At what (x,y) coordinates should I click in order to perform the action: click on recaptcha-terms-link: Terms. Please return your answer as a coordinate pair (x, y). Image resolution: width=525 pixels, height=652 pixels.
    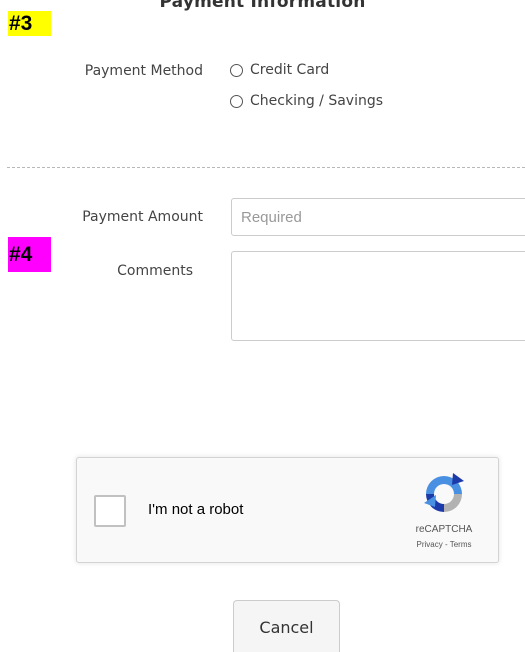
    Looking at the image, I should click on (461, 544).